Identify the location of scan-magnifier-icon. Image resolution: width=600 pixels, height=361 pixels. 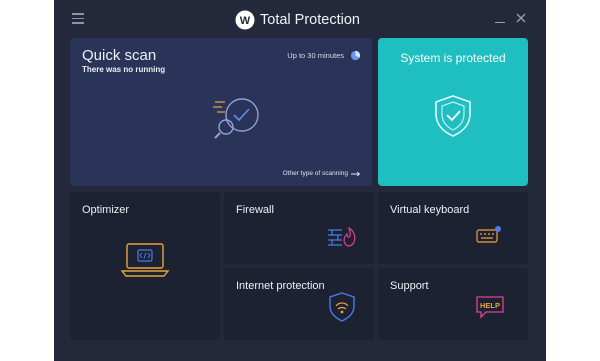
(236, 118).